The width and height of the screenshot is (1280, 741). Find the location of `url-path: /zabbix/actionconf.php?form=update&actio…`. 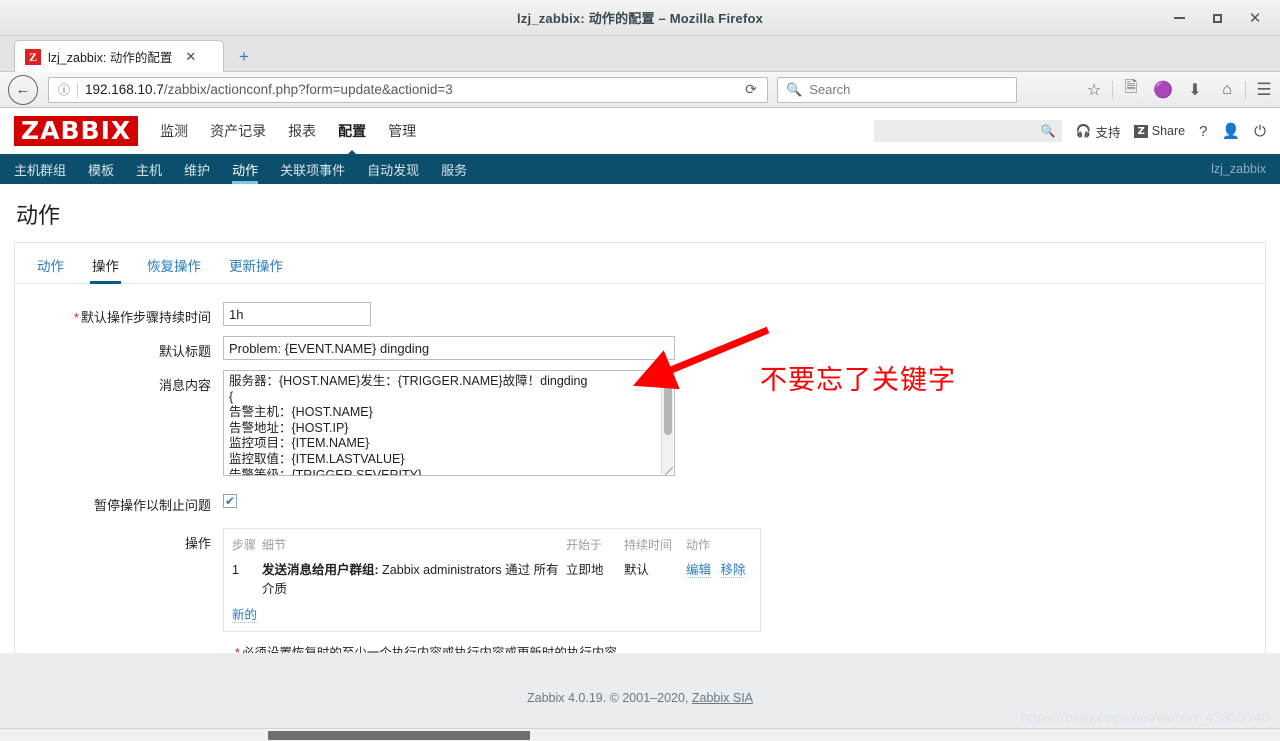

url-path: /zabbix/actionconf.php?form=update&actio… is located at coordinates (308, 89).